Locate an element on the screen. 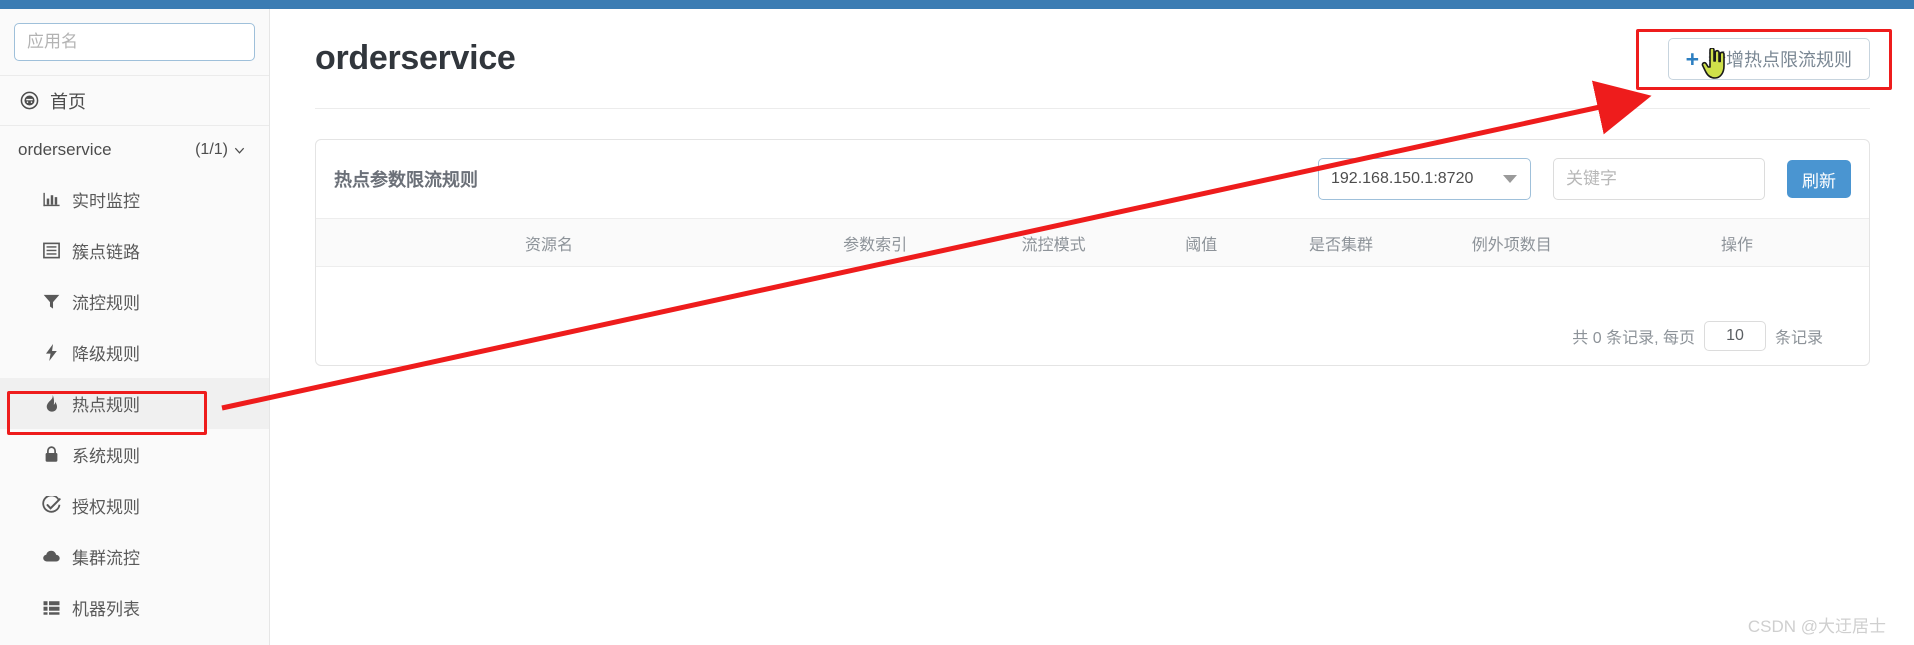 Image resolution: width=1914 pixels, height=645 pixels. sidebar-app-group-count-wrap: (1/1) is located at coordinates (222, 150).